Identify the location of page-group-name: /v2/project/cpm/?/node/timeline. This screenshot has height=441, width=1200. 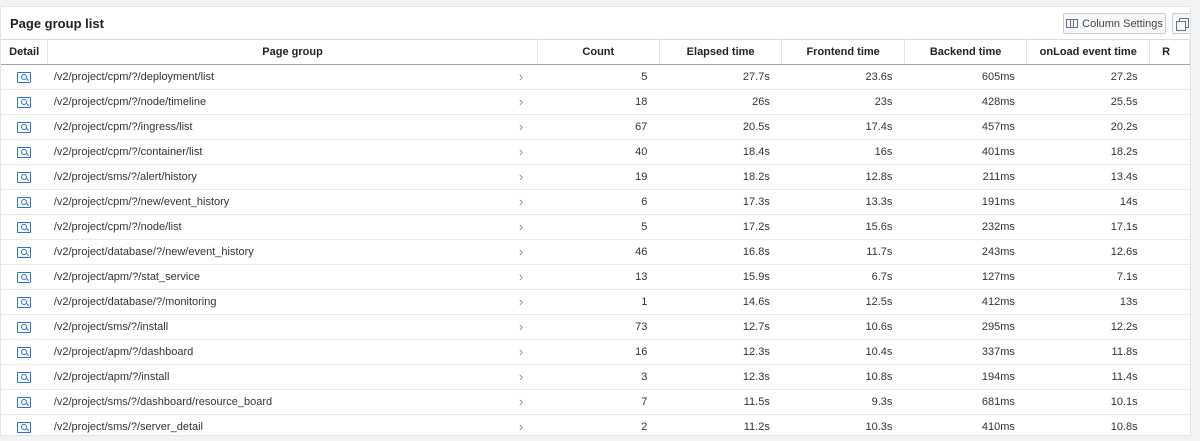
(130, 102).